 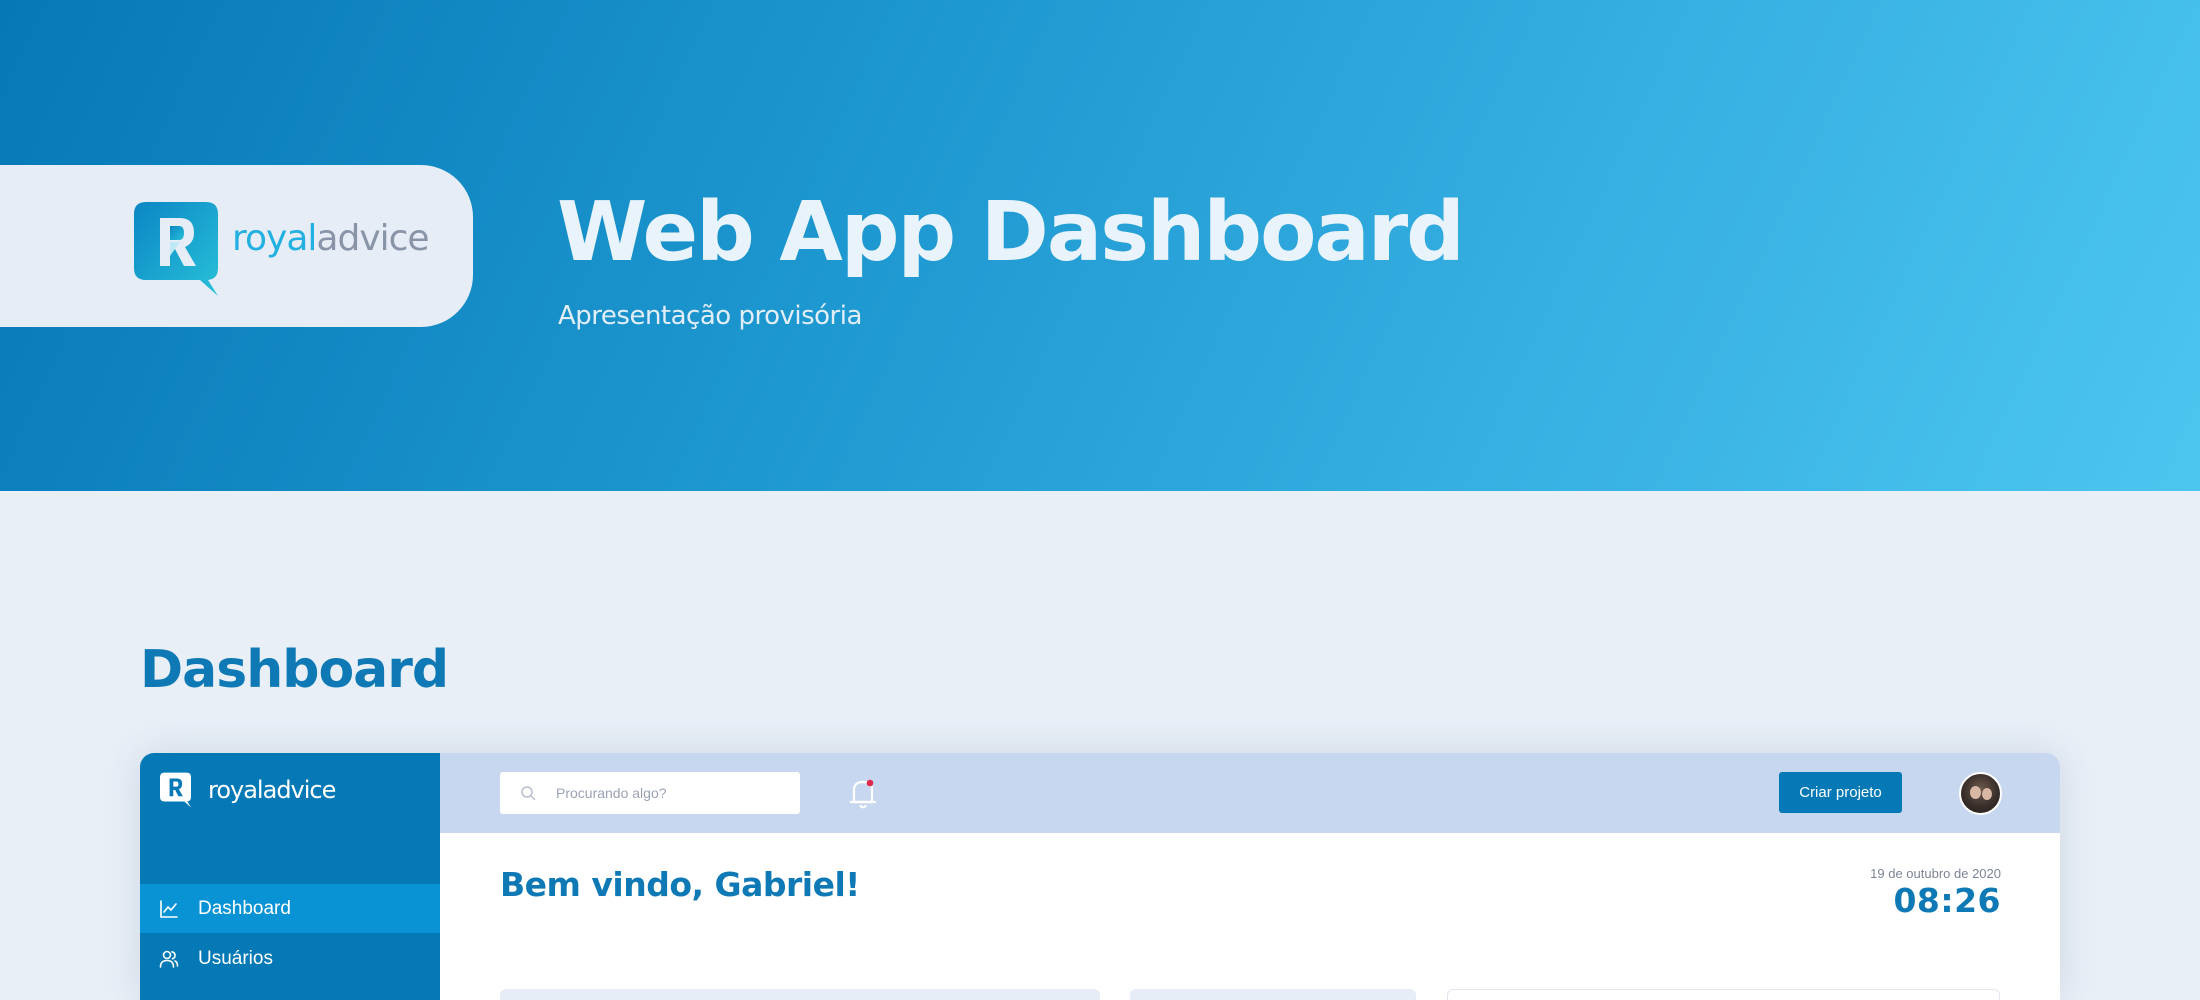 I want to click on notification-bell-icon, so click(x=863, y=794).